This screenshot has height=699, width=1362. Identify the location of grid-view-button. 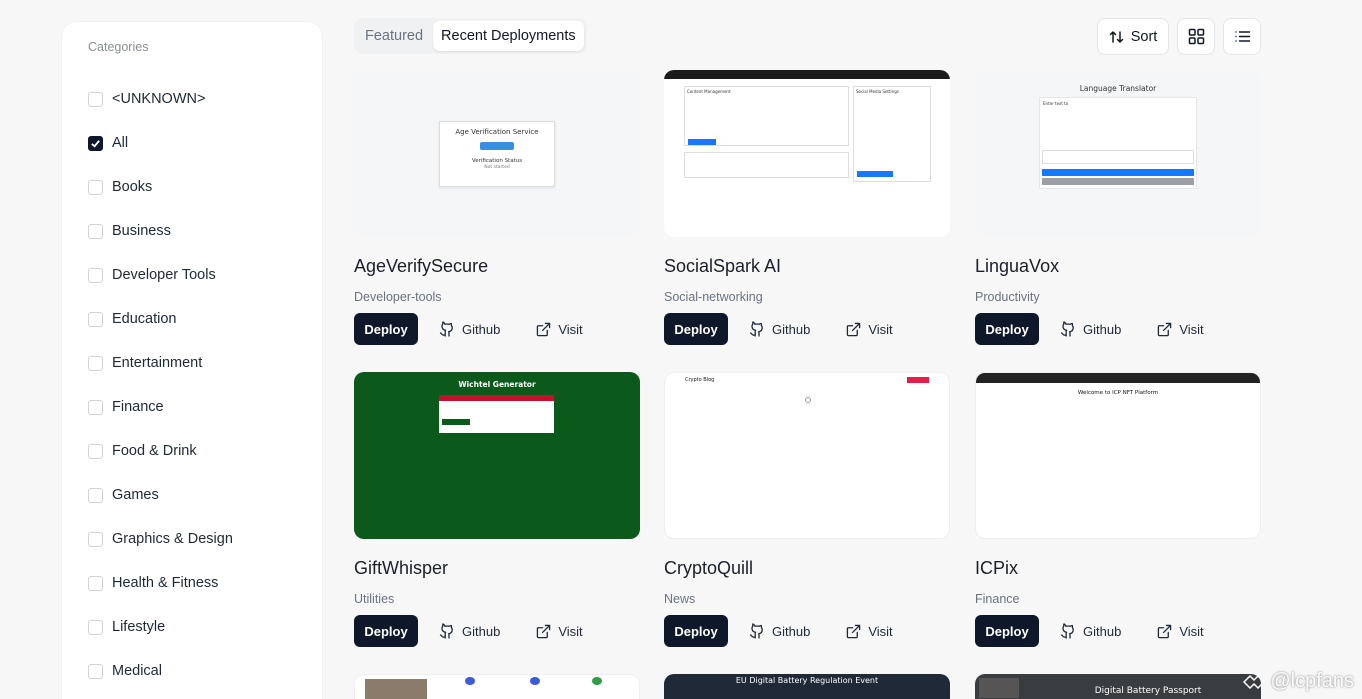
(1196, 36).